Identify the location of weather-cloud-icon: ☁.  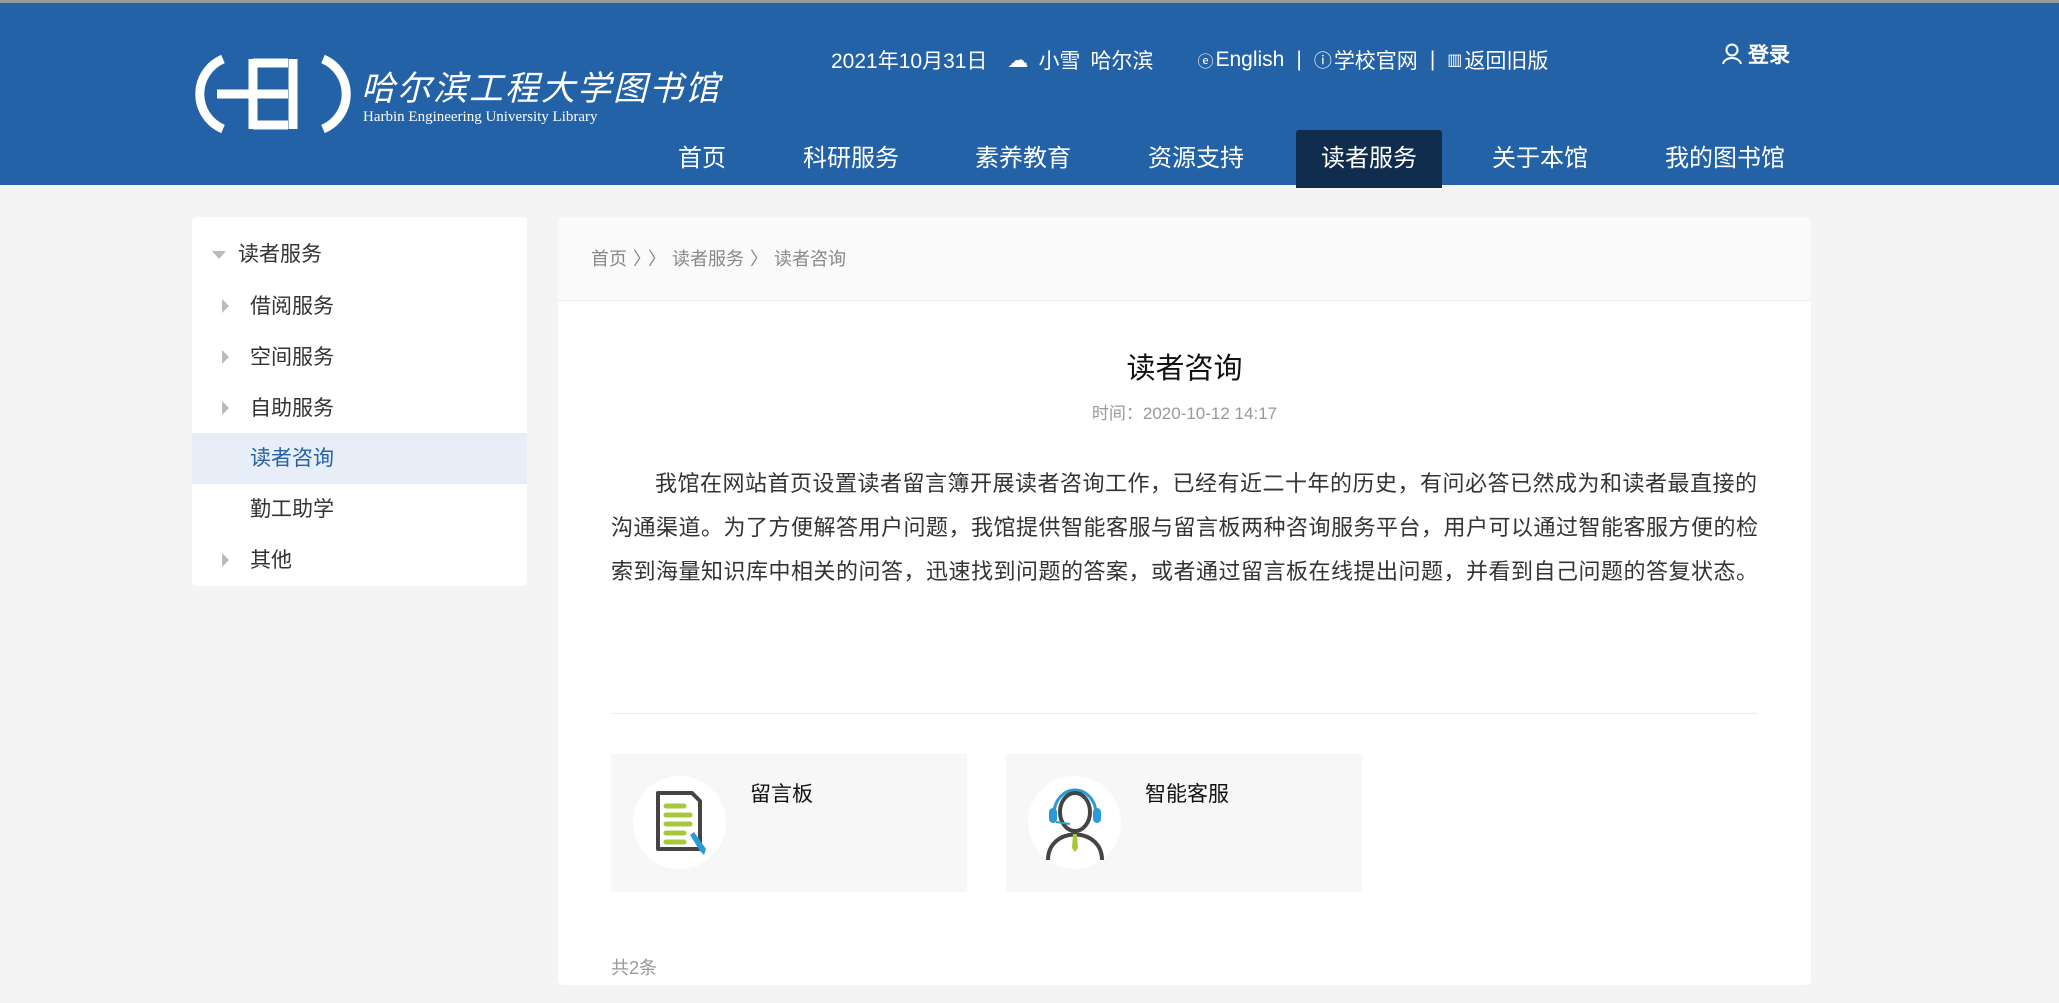
(1018, 60).